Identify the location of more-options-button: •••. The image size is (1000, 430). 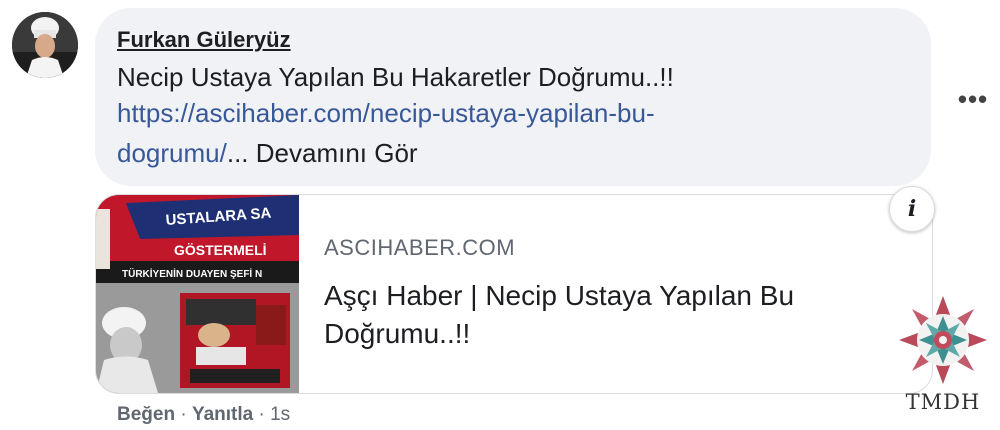
(973, 99).